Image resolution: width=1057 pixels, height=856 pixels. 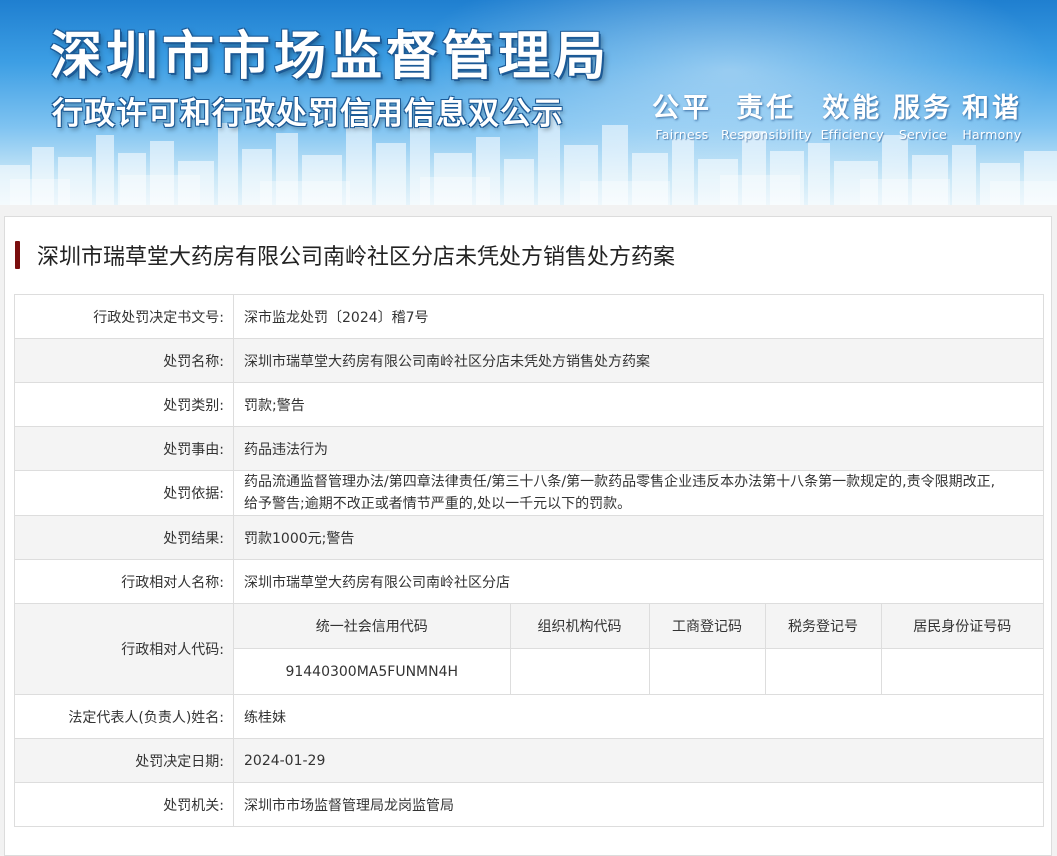 I want to click on motto-en: Efficiency, so click(x=852, y=134).